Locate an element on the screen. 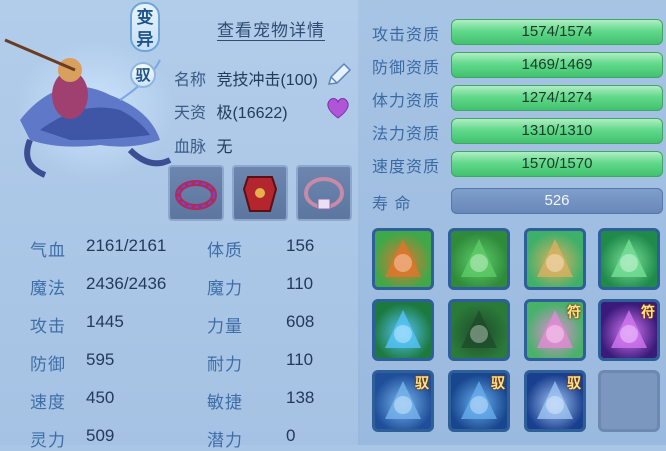 The height and width of the screenshot is (451, 666). stat-label: 速度 is located at coordinates (48, 402).